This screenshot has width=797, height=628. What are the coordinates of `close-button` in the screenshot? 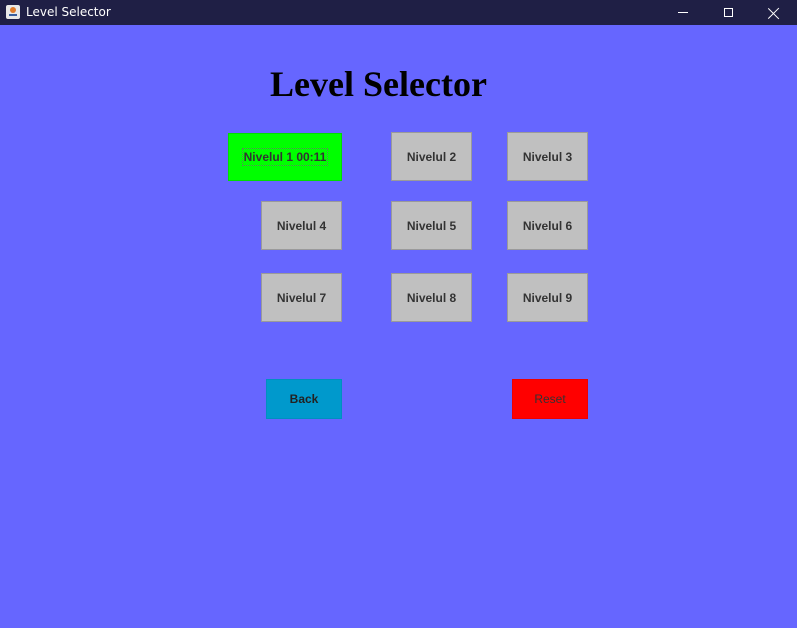 It's located at (774, 12).